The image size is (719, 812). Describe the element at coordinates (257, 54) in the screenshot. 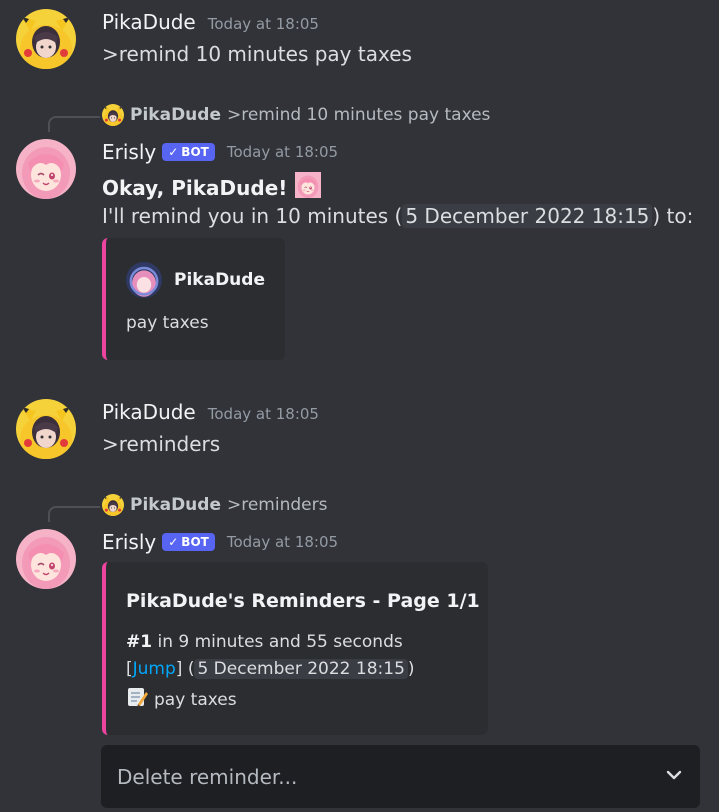

I see `message-content: >remind 10 minutes pay taxes` at that location.